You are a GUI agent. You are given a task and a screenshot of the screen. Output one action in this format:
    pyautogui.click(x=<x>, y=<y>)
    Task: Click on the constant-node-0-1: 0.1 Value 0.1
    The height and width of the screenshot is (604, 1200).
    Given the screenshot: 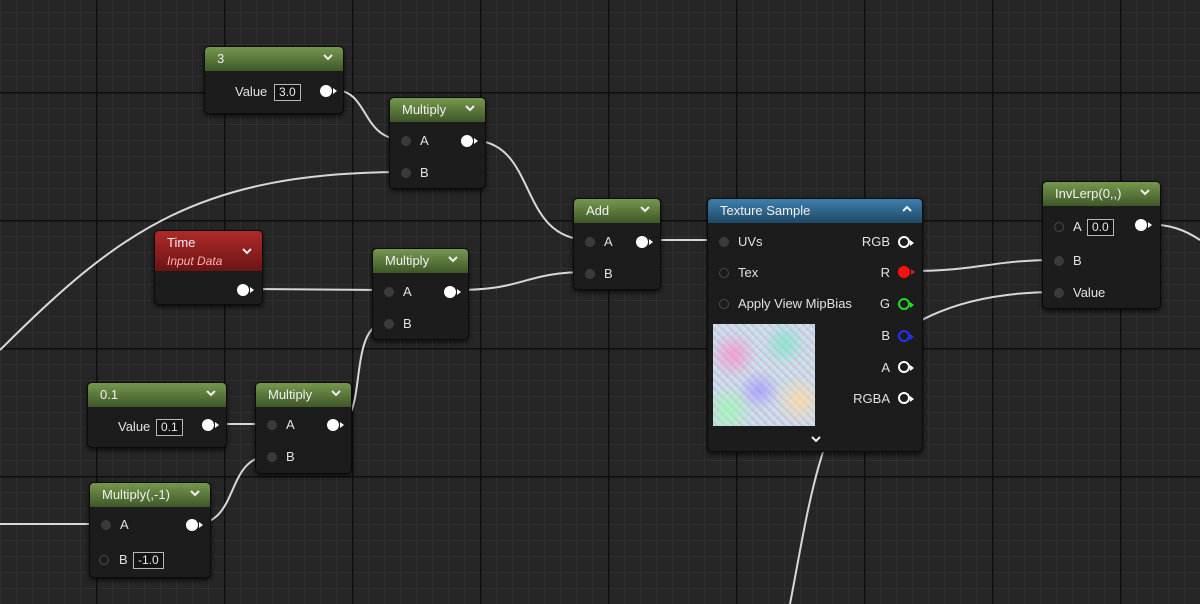 What is the action you would take?
    pyautogui.click(x=157, y=415)
    